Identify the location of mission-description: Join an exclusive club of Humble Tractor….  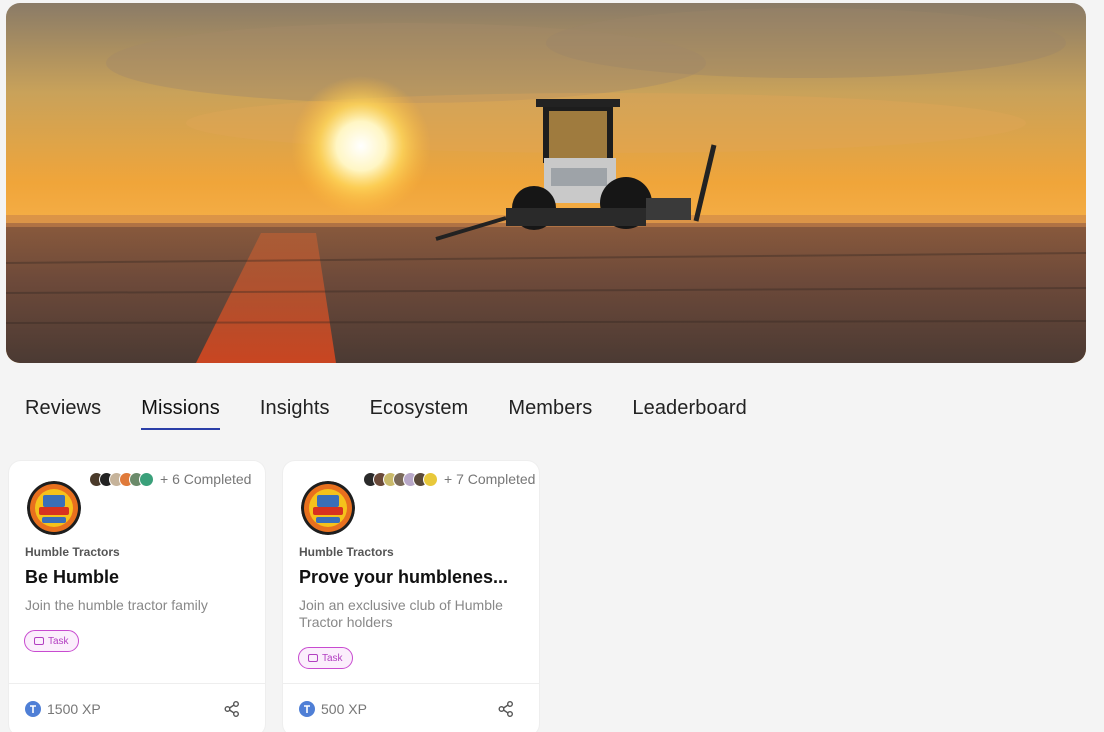
(401, 613).